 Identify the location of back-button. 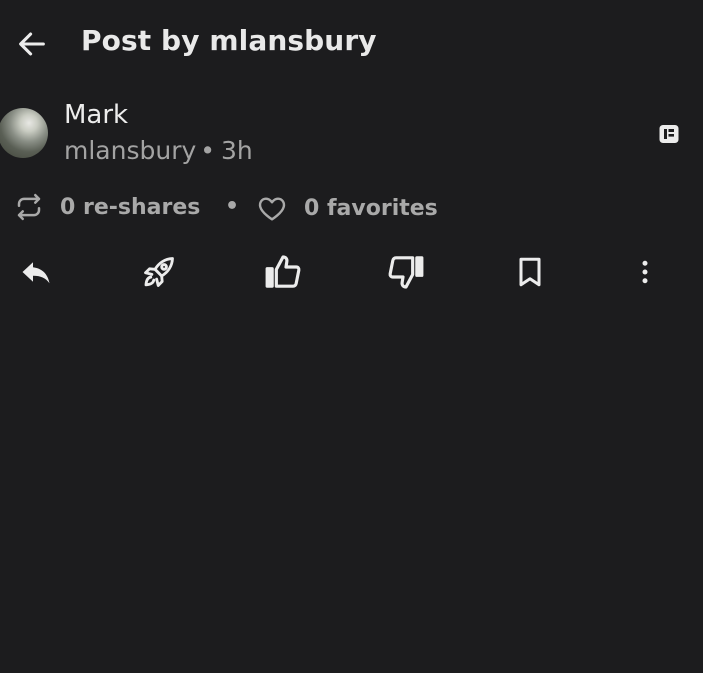
(32, 44).